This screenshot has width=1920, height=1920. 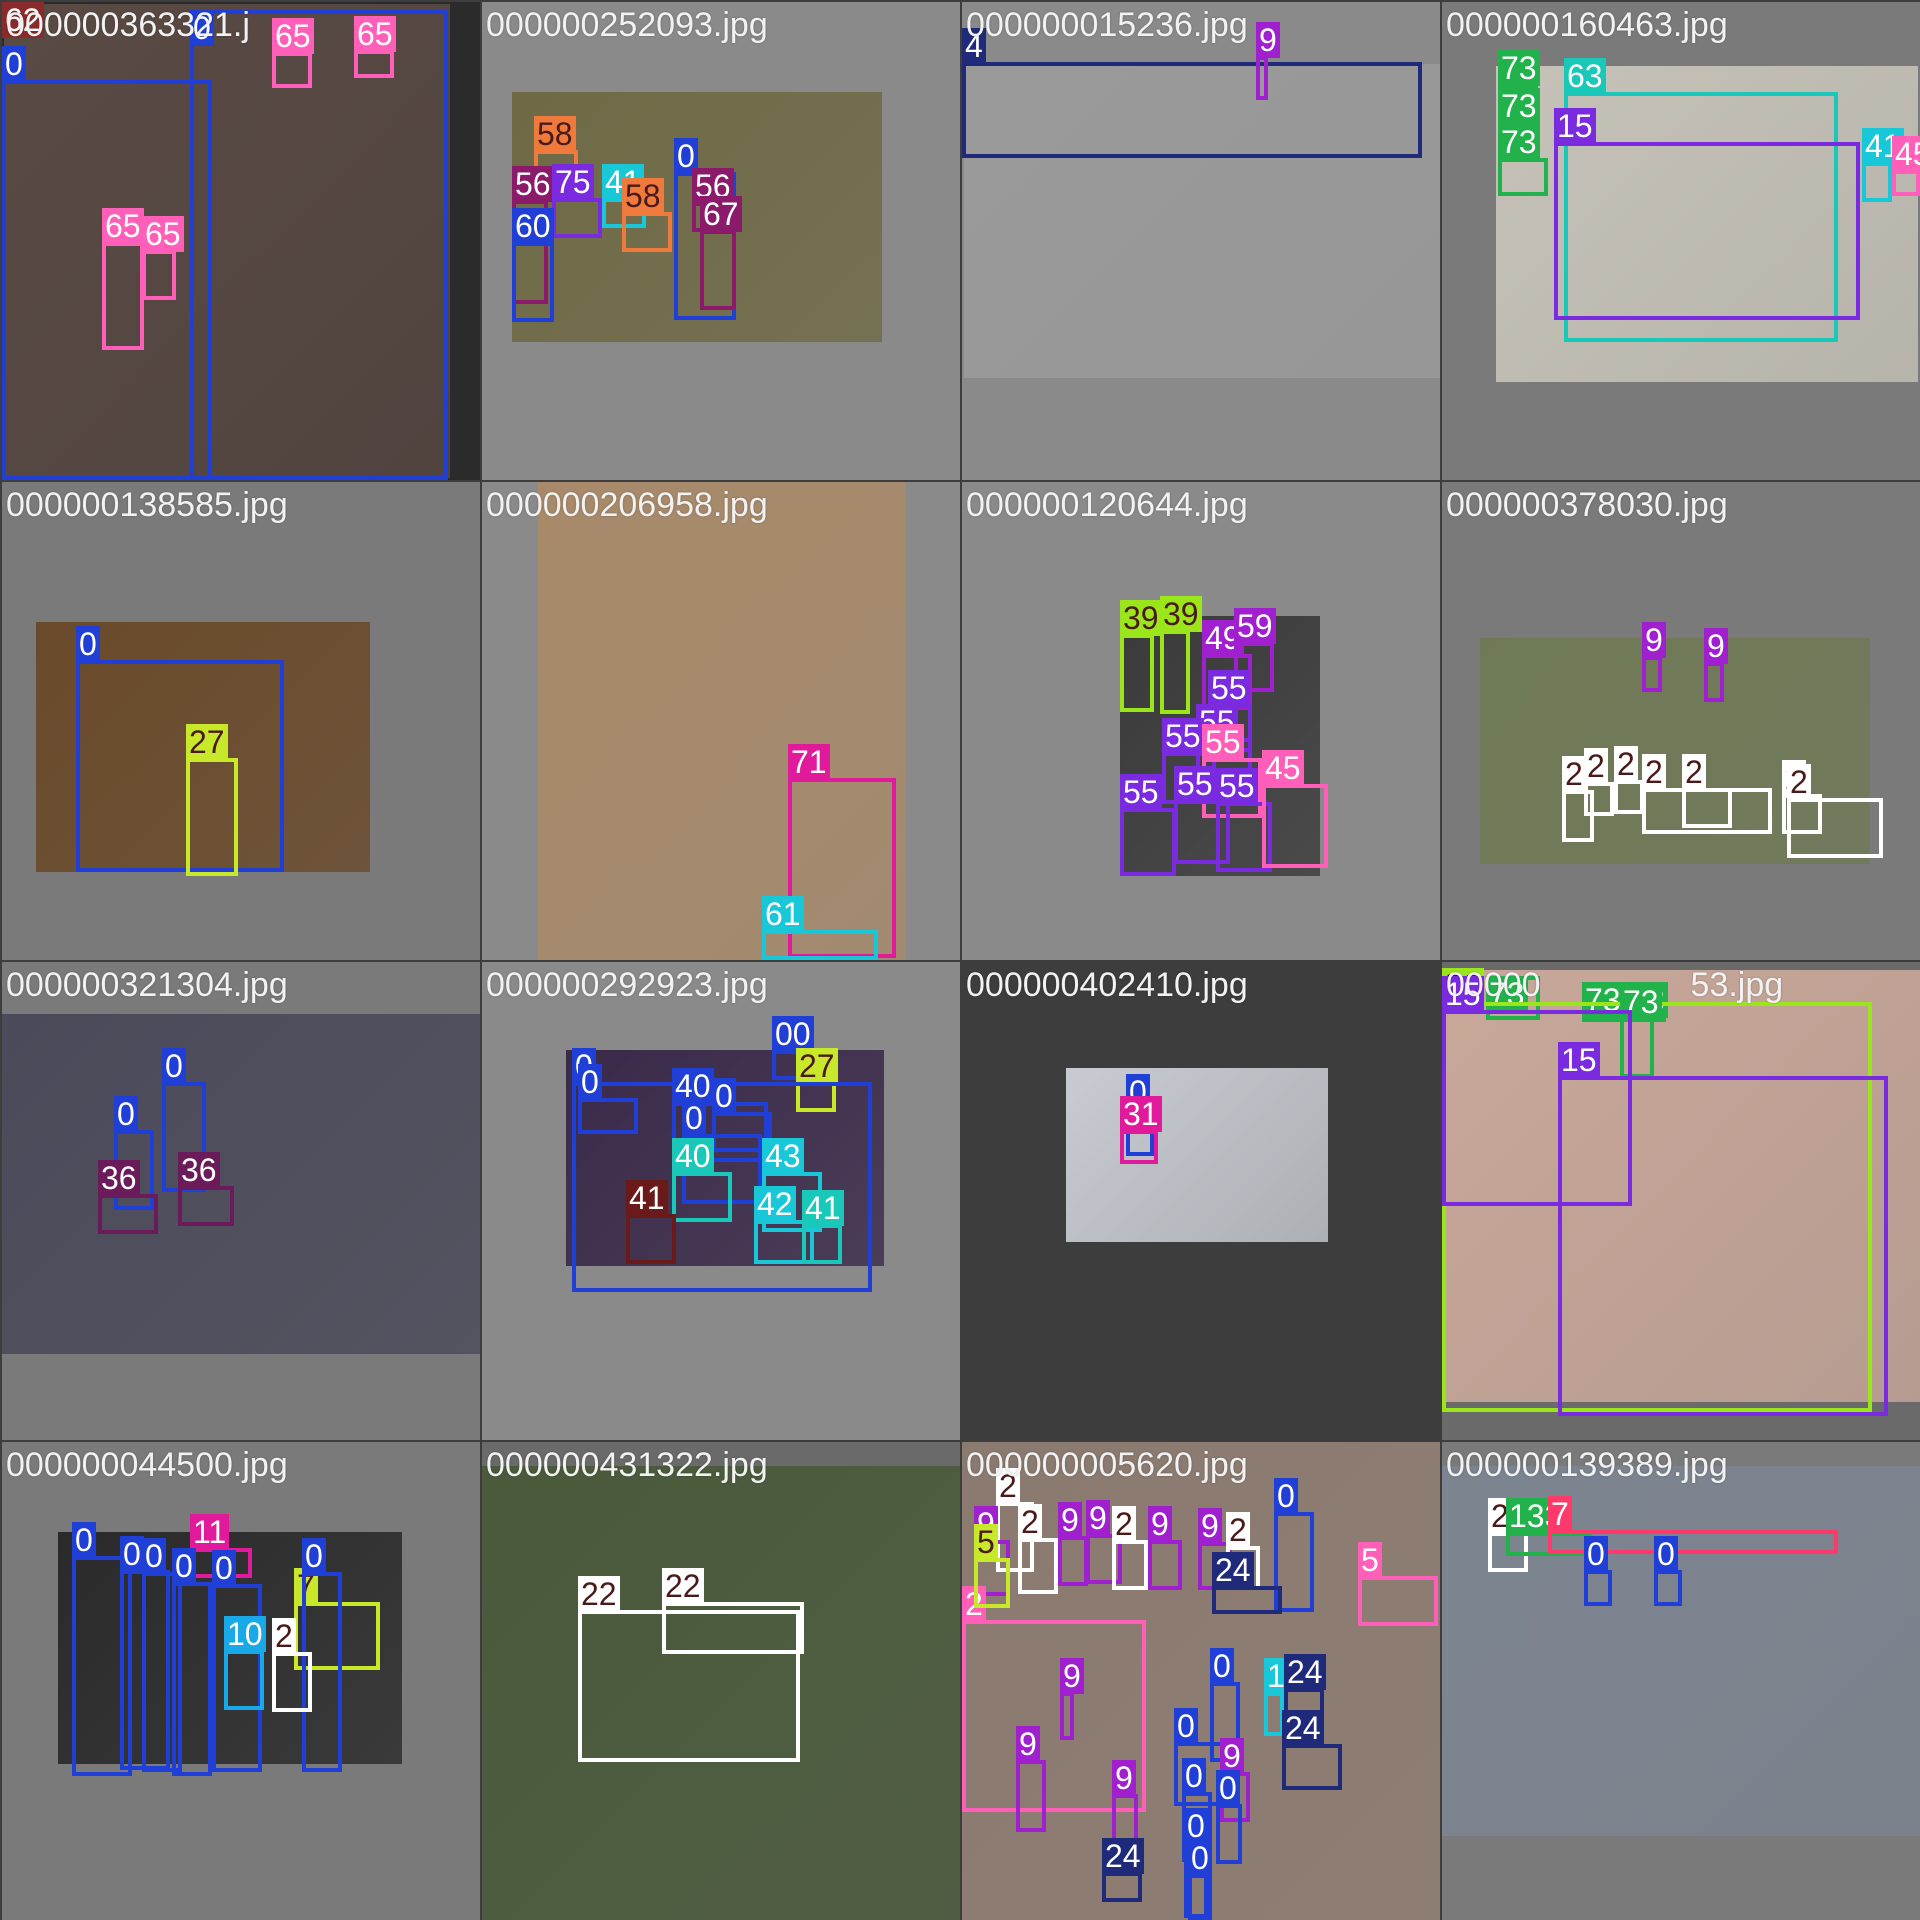 I want to click on bounding-box: 1, so click(x=1276, y=1697).